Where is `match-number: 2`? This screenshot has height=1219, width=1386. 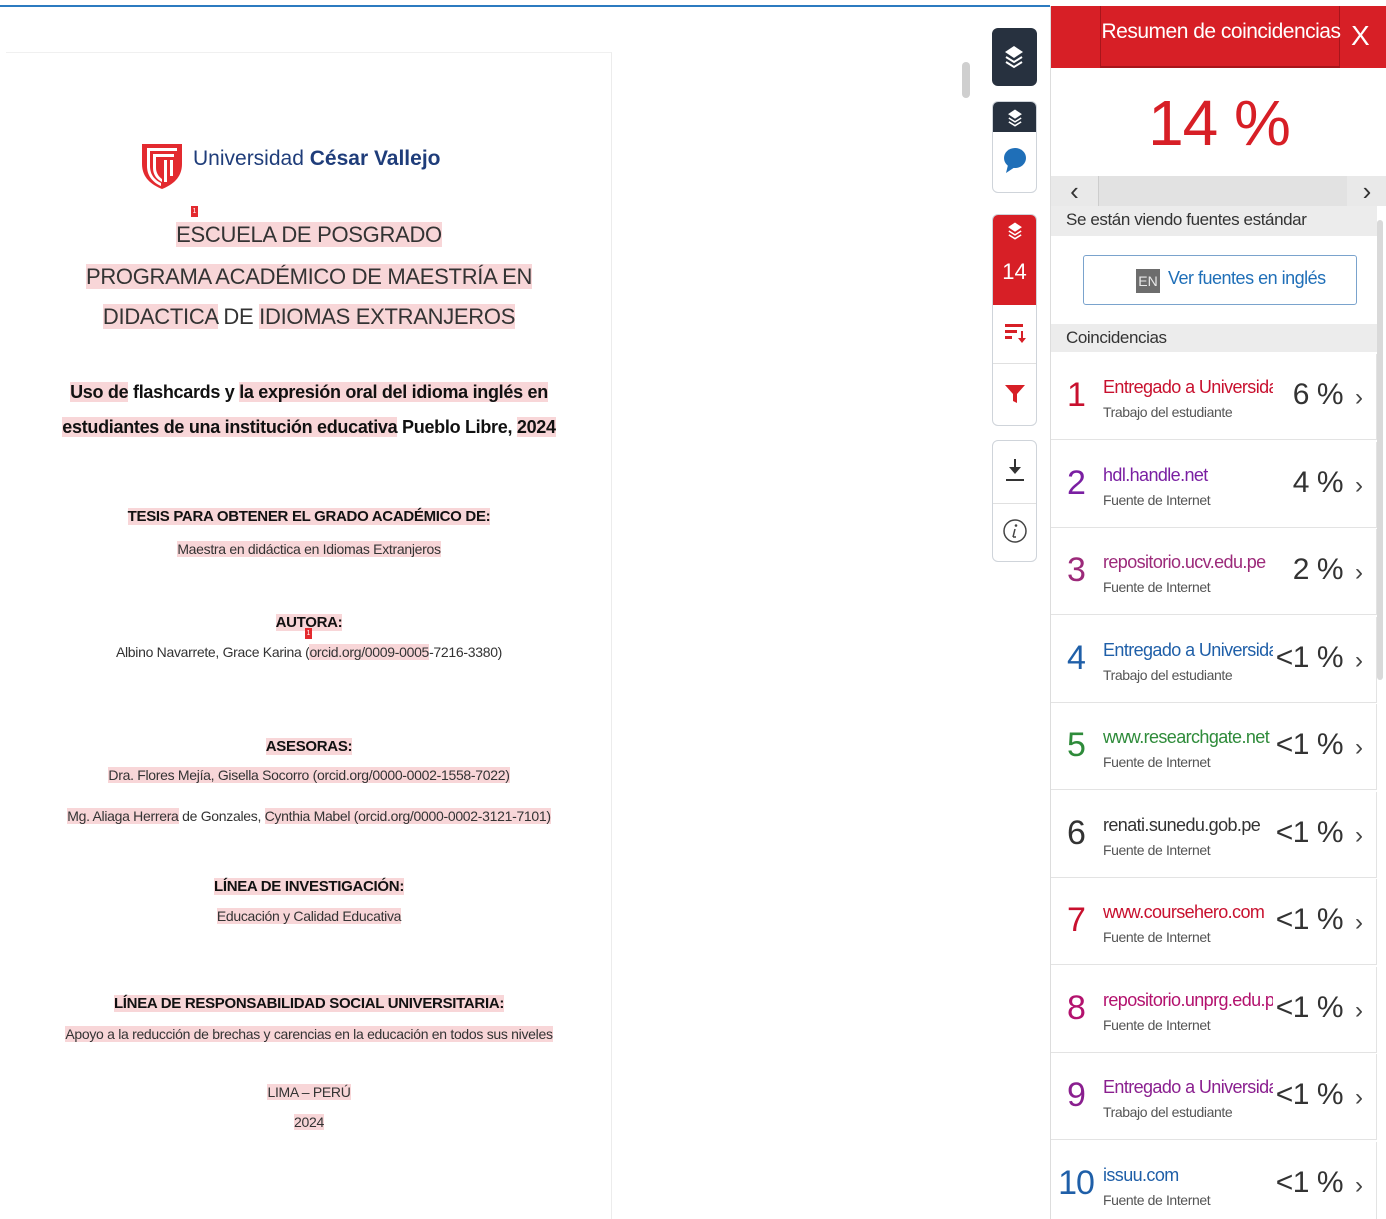
match-number: 2 is located at coordinates (1076, 482).